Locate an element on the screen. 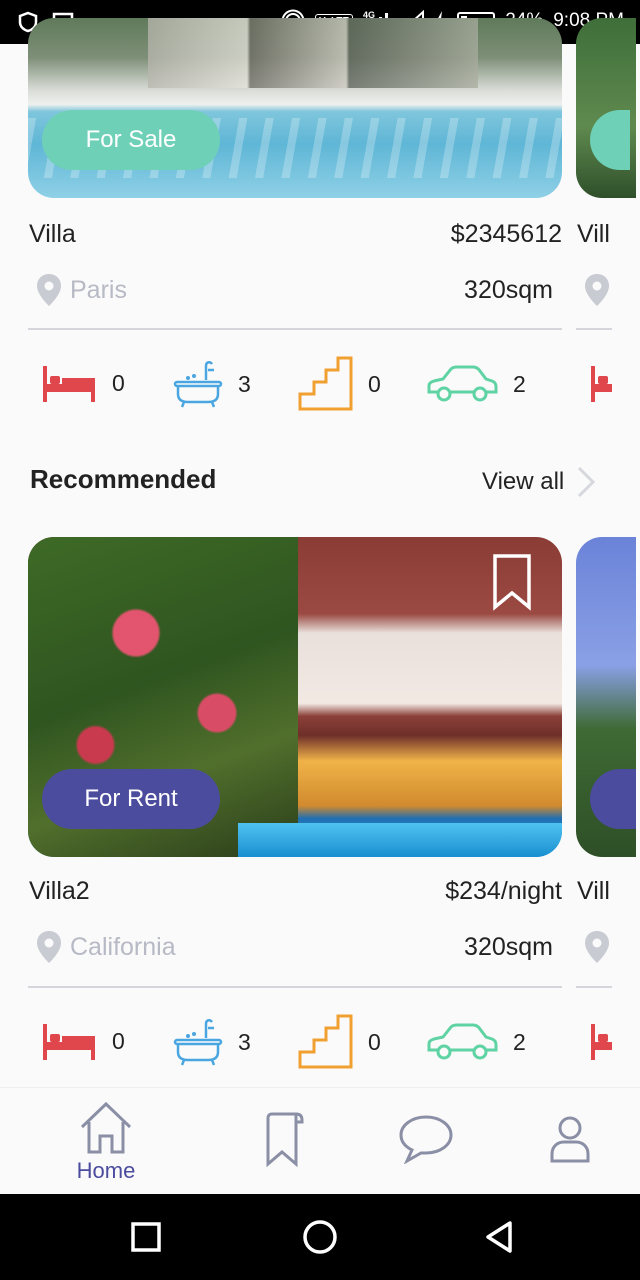 Image resolution: width=640 pixels, height=1280 pixels. listing-title: Villa is located at coordinates (52, 234).